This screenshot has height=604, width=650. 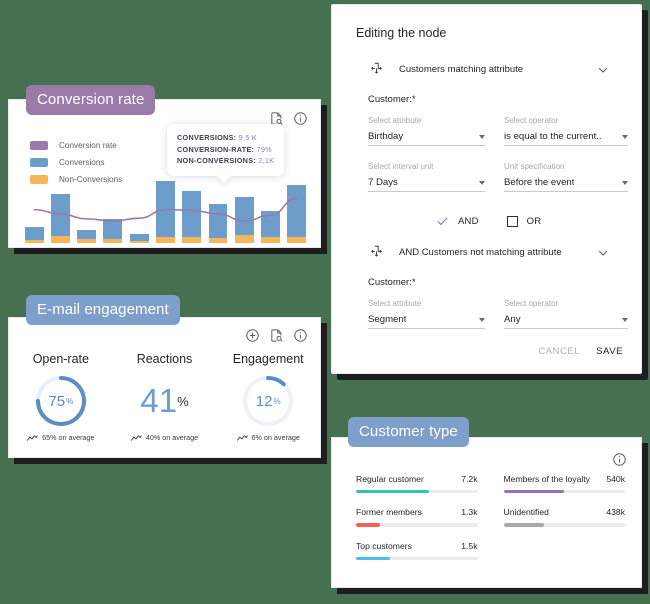 What do you see at coordinates (408, 432) in the screenshot?
I see `customer-type-card-title: Customer type` at bounding box center [408, 432].